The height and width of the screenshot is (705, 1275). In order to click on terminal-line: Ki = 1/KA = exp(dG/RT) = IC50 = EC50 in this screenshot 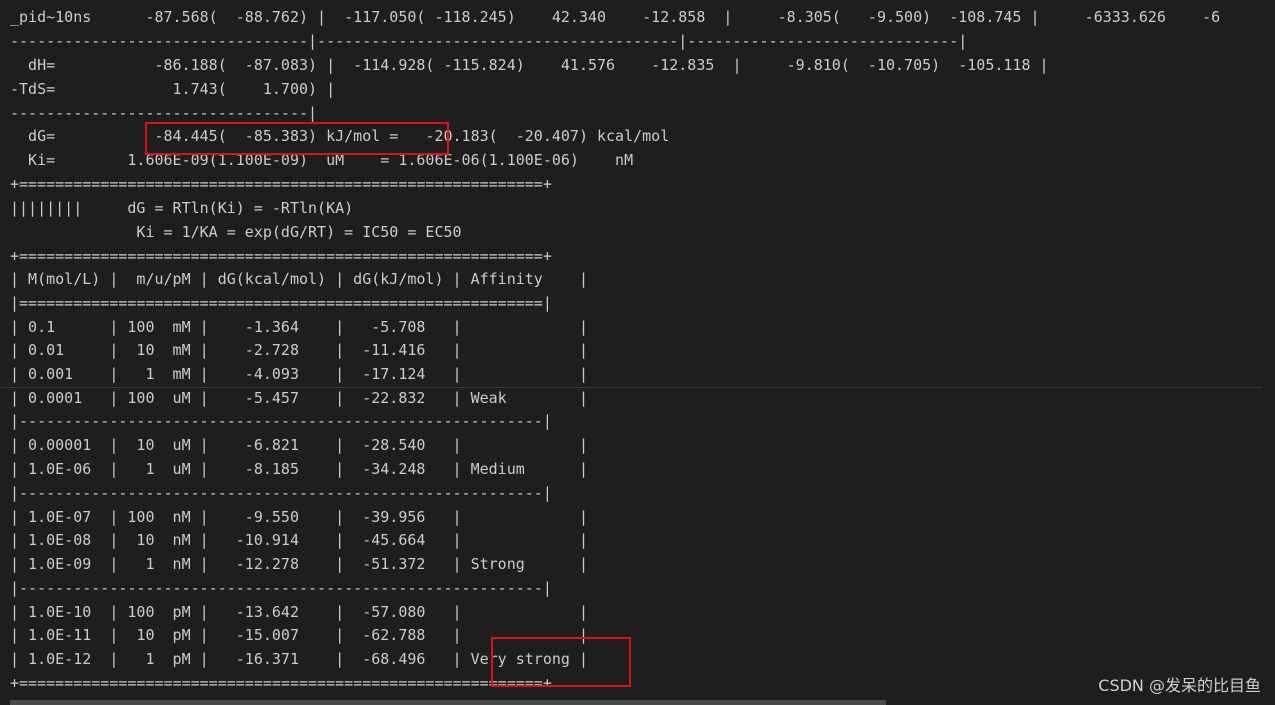, I will do `click(236, 232)`.